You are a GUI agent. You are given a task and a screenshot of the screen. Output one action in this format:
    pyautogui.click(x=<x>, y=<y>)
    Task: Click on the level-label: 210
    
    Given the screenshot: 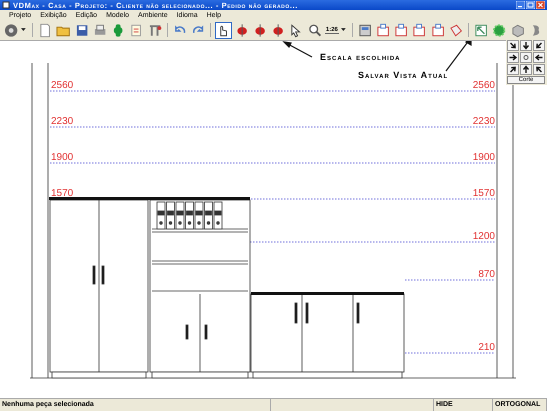 What is the action you would take?
    pyautogui.click(x=486, y=347)
    